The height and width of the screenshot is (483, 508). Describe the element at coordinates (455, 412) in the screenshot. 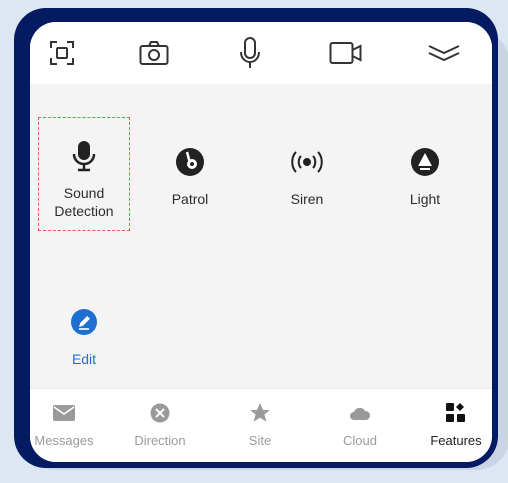

I see `grid-icon` at that location.